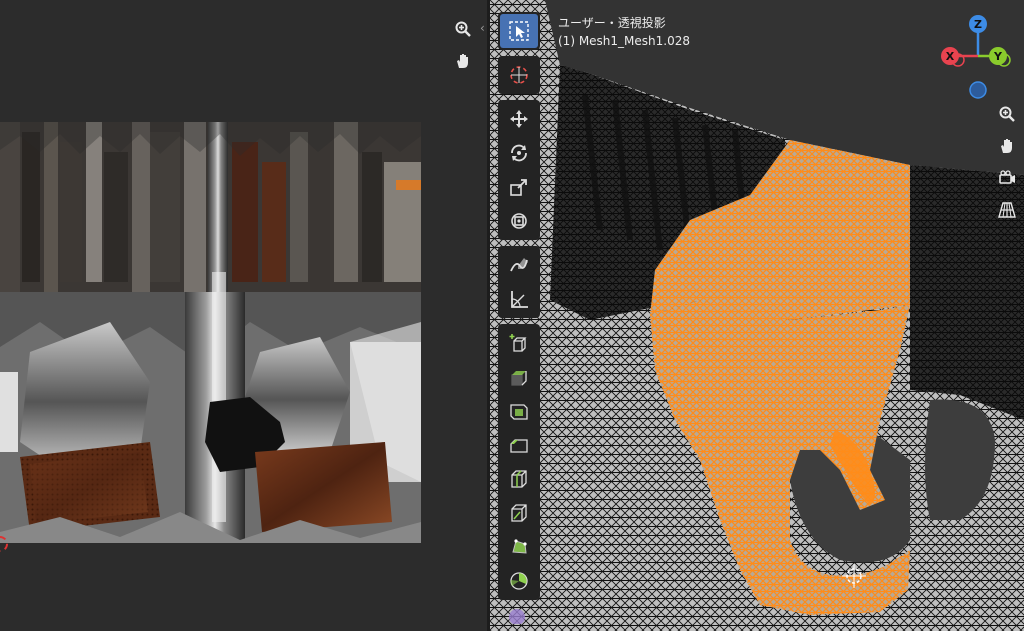 The width and height of the screenshot is (1024, 631). I want to click on tool-shelf, so click(519, 318).